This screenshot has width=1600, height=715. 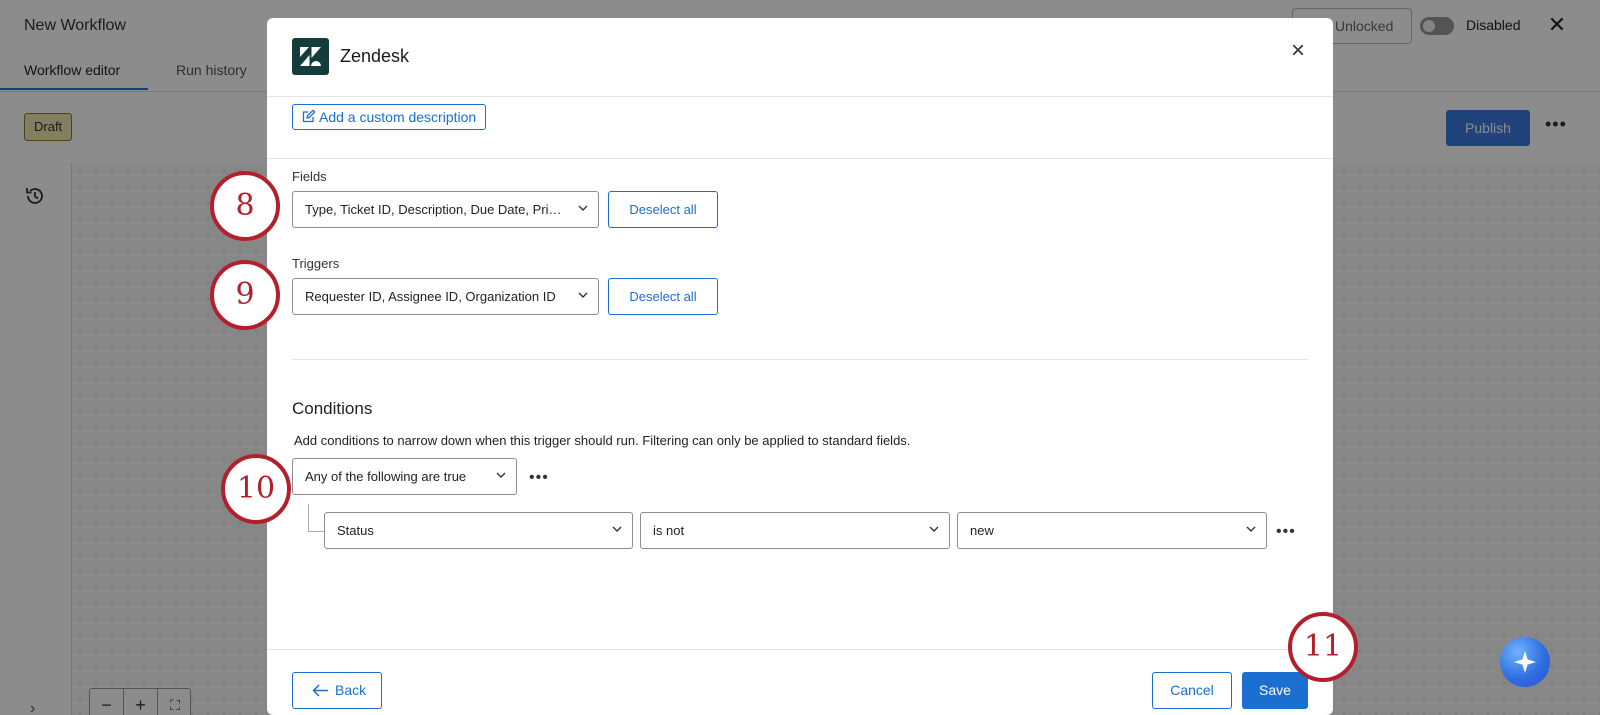 I want to click on back-button: Back, so click(x=337, y=690).